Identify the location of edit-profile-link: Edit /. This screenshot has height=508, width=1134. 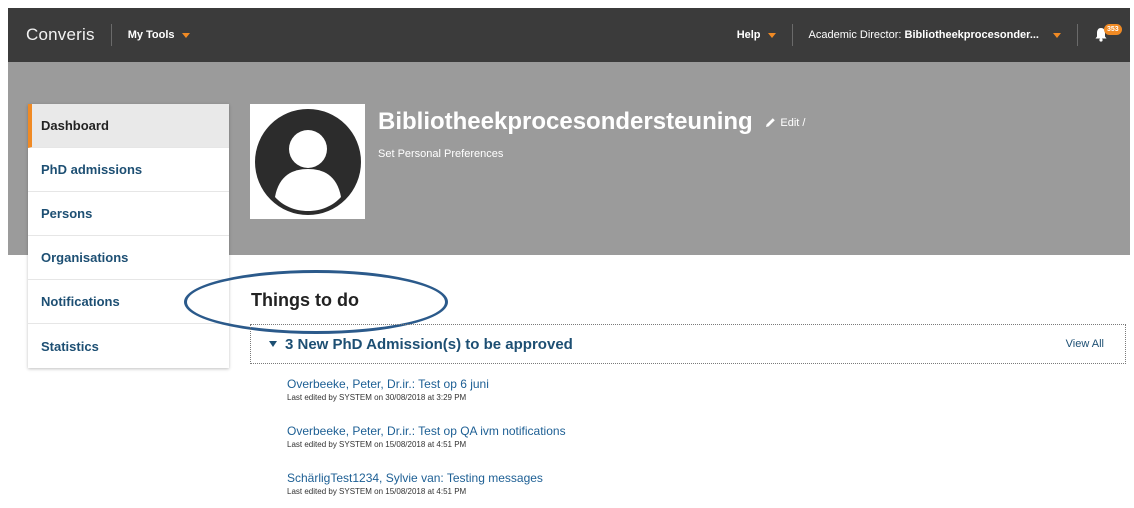
(785, 123).